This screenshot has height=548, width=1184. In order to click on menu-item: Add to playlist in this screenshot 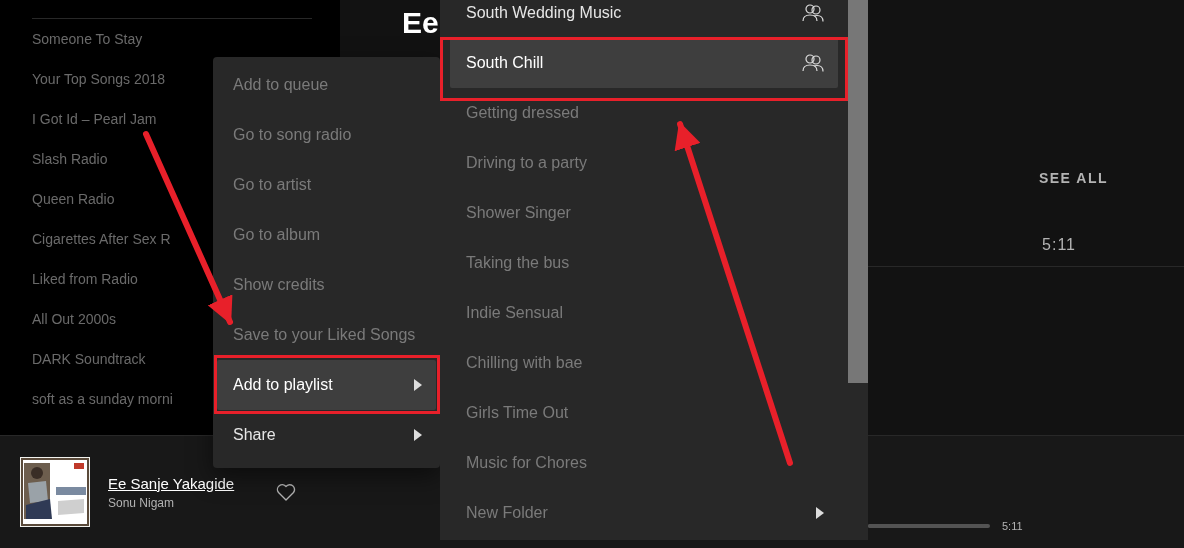, I will do `click(326, 385)`.